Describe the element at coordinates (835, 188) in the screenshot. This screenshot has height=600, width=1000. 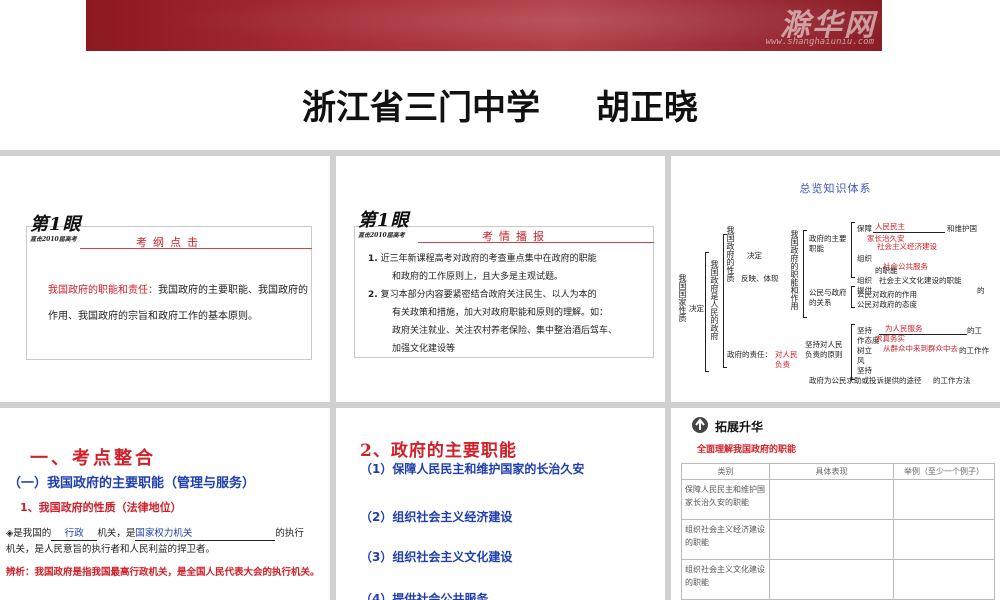
I see `slide-title: 总览知识体系` at that location.